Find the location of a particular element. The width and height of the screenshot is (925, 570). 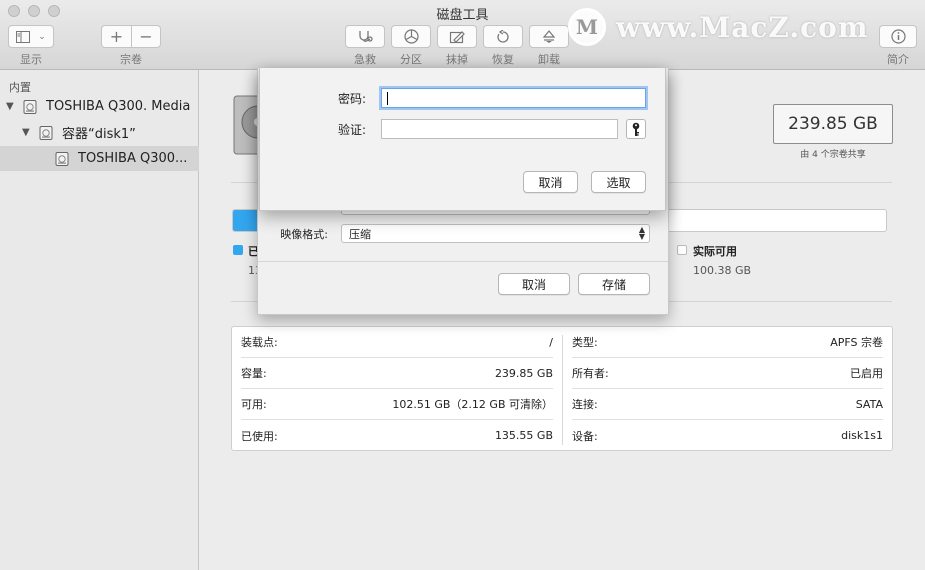

text-caret is located at coordinates (387, 98).